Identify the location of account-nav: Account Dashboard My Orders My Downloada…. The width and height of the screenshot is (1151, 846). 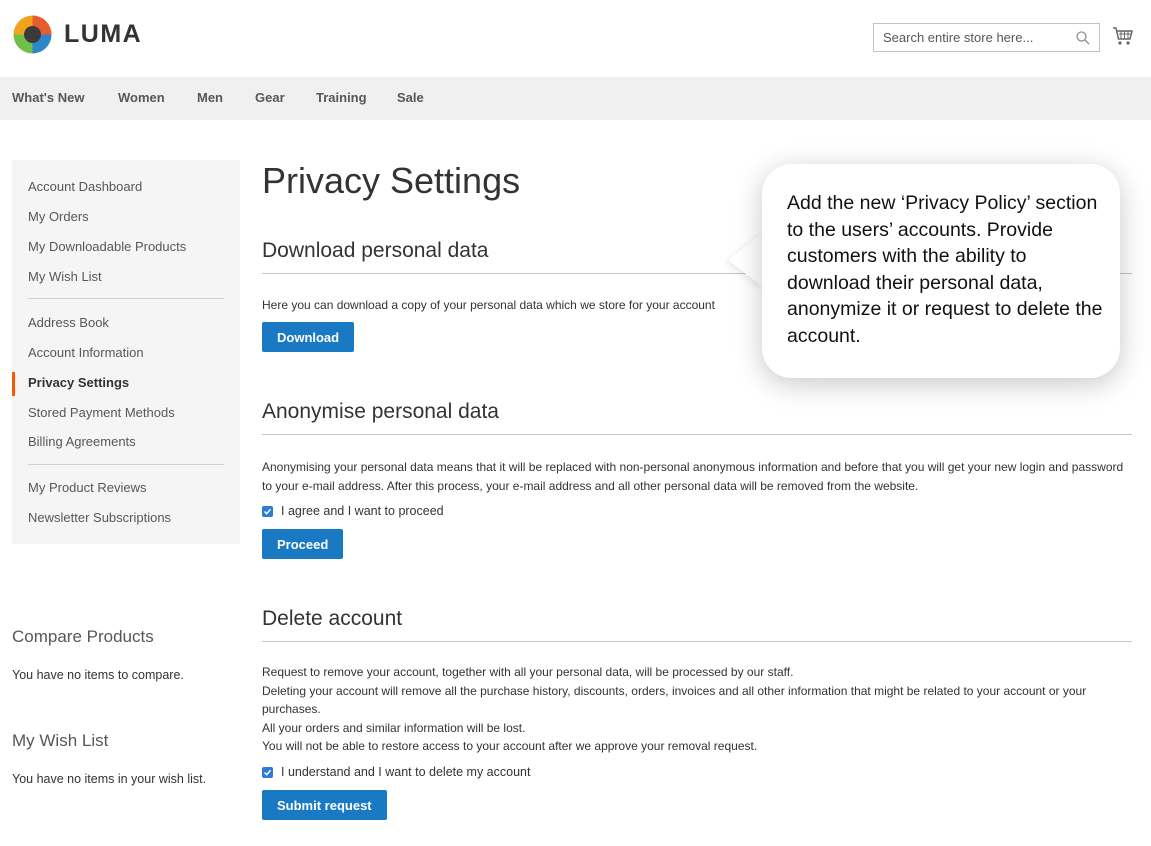
(126, 352).